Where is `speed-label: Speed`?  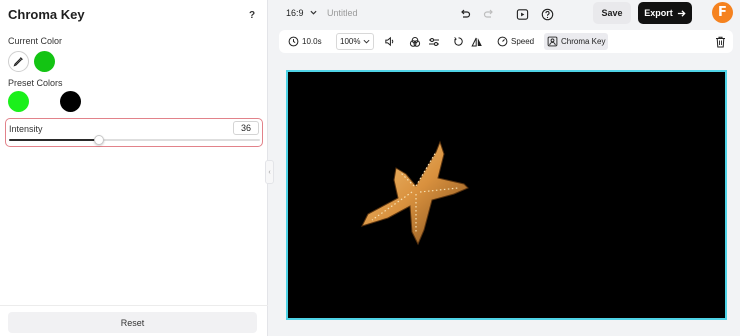 speed-label: Speed is located at coordinates (523, 41).